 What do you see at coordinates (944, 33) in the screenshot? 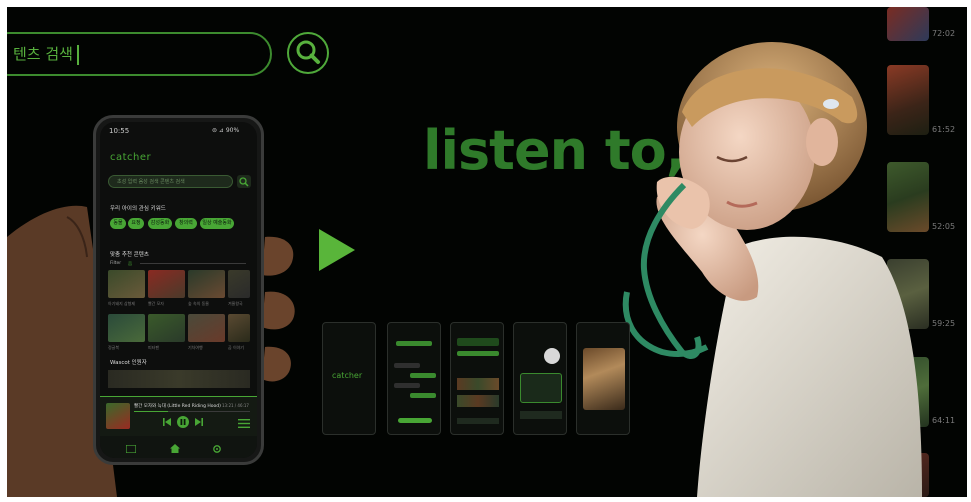
I see `duration-label: 72:02` at bounding box center [944, 33].